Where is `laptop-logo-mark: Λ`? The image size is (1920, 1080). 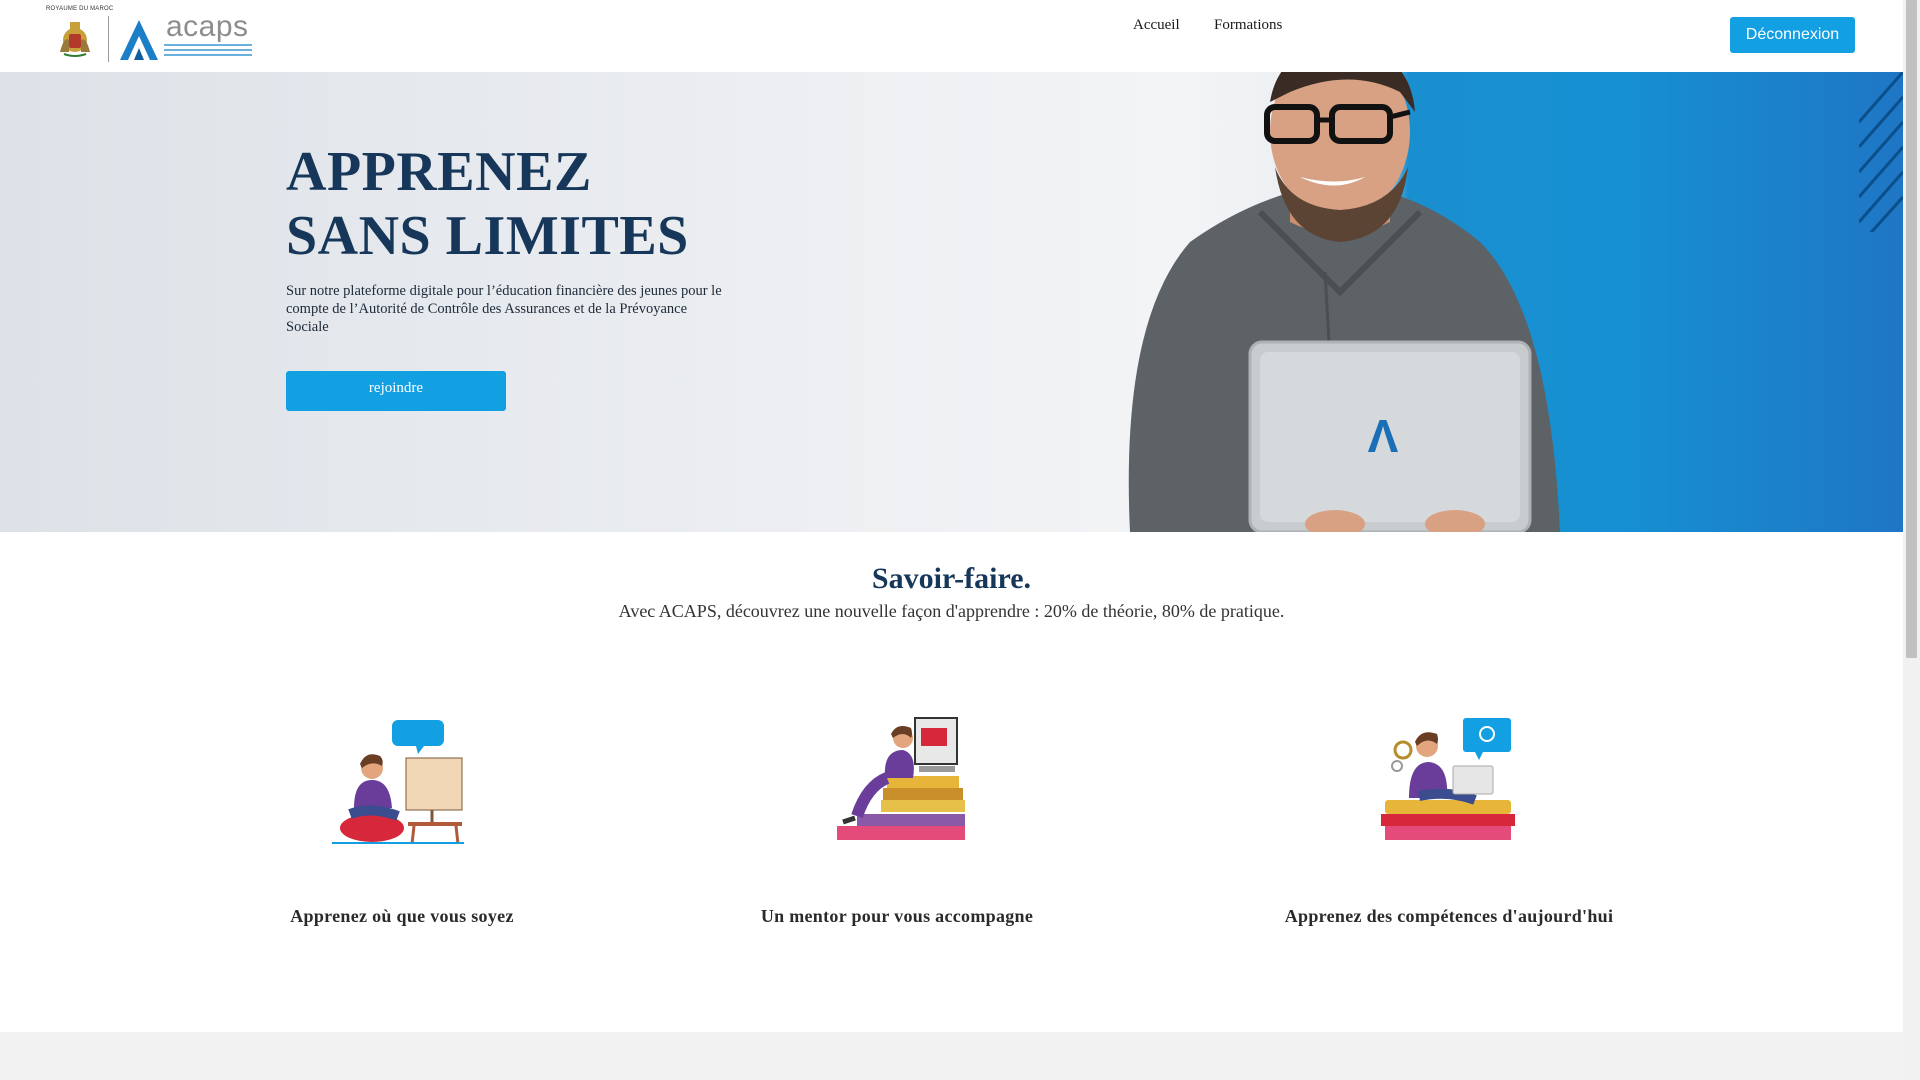 laptop-logo-mark: Λ is located at coordinates (1383, 436).